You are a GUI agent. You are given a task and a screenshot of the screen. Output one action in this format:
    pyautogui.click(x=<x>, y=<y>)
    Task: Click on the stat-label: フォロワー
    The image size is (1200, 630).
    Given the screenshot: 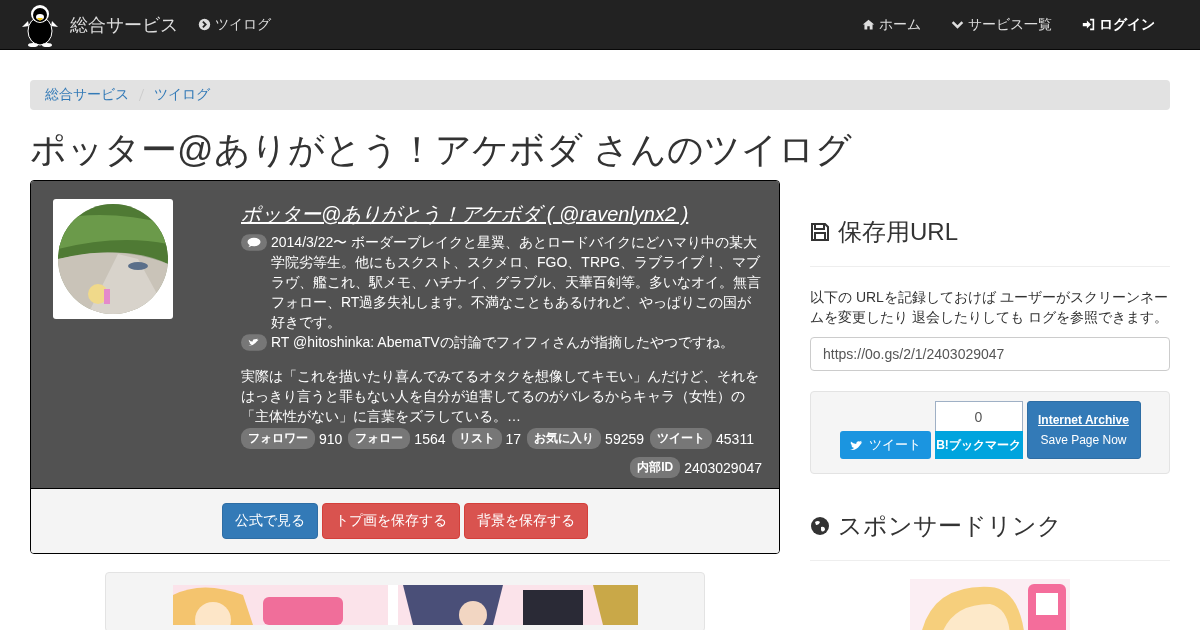 What is the action you would take?
    pyautogui.click(x=278, y=438)
    